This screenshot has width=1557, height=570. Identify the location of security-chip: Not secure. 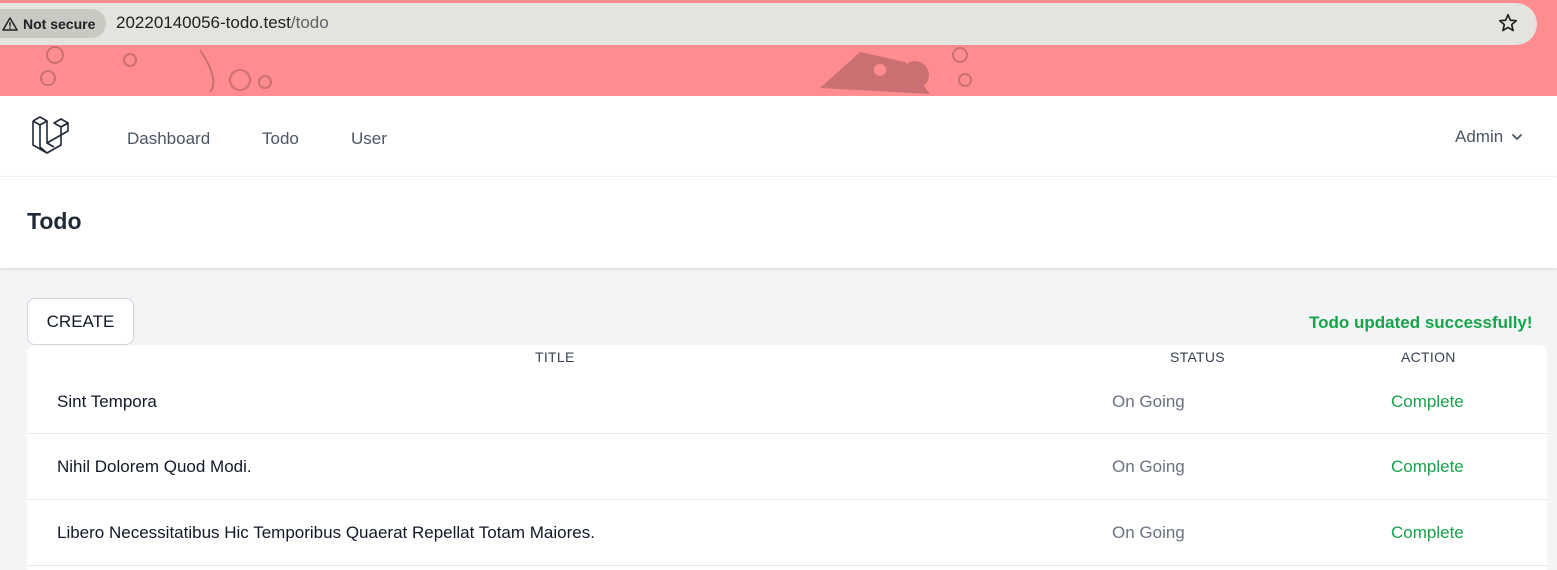
(53, 23).